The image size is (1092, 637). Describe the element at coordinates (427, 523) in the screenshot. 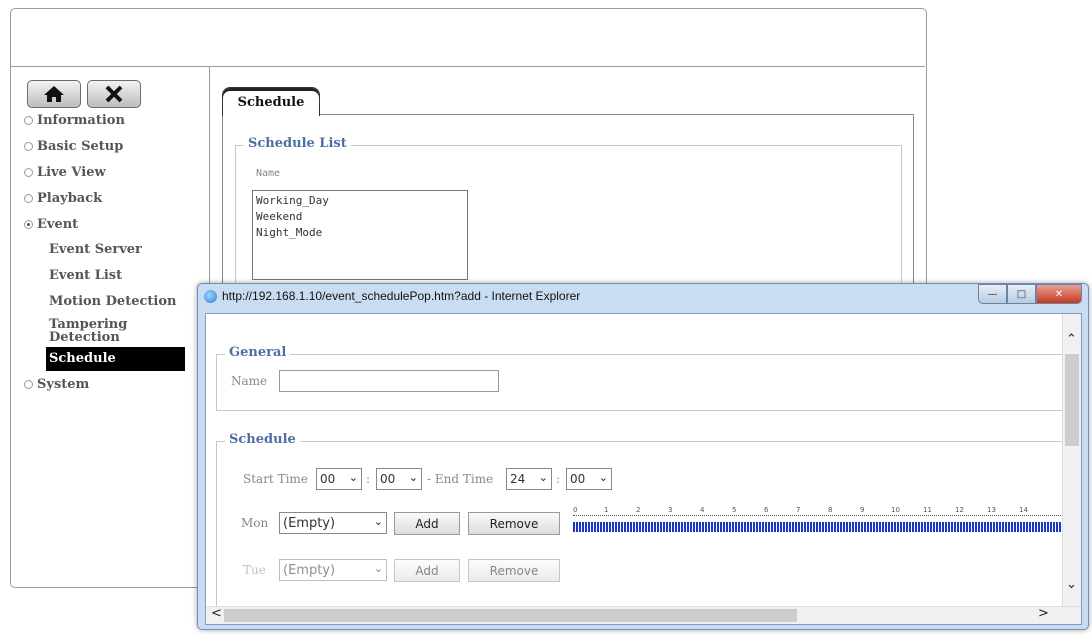

I see `mon-add-button: Add` at that location.